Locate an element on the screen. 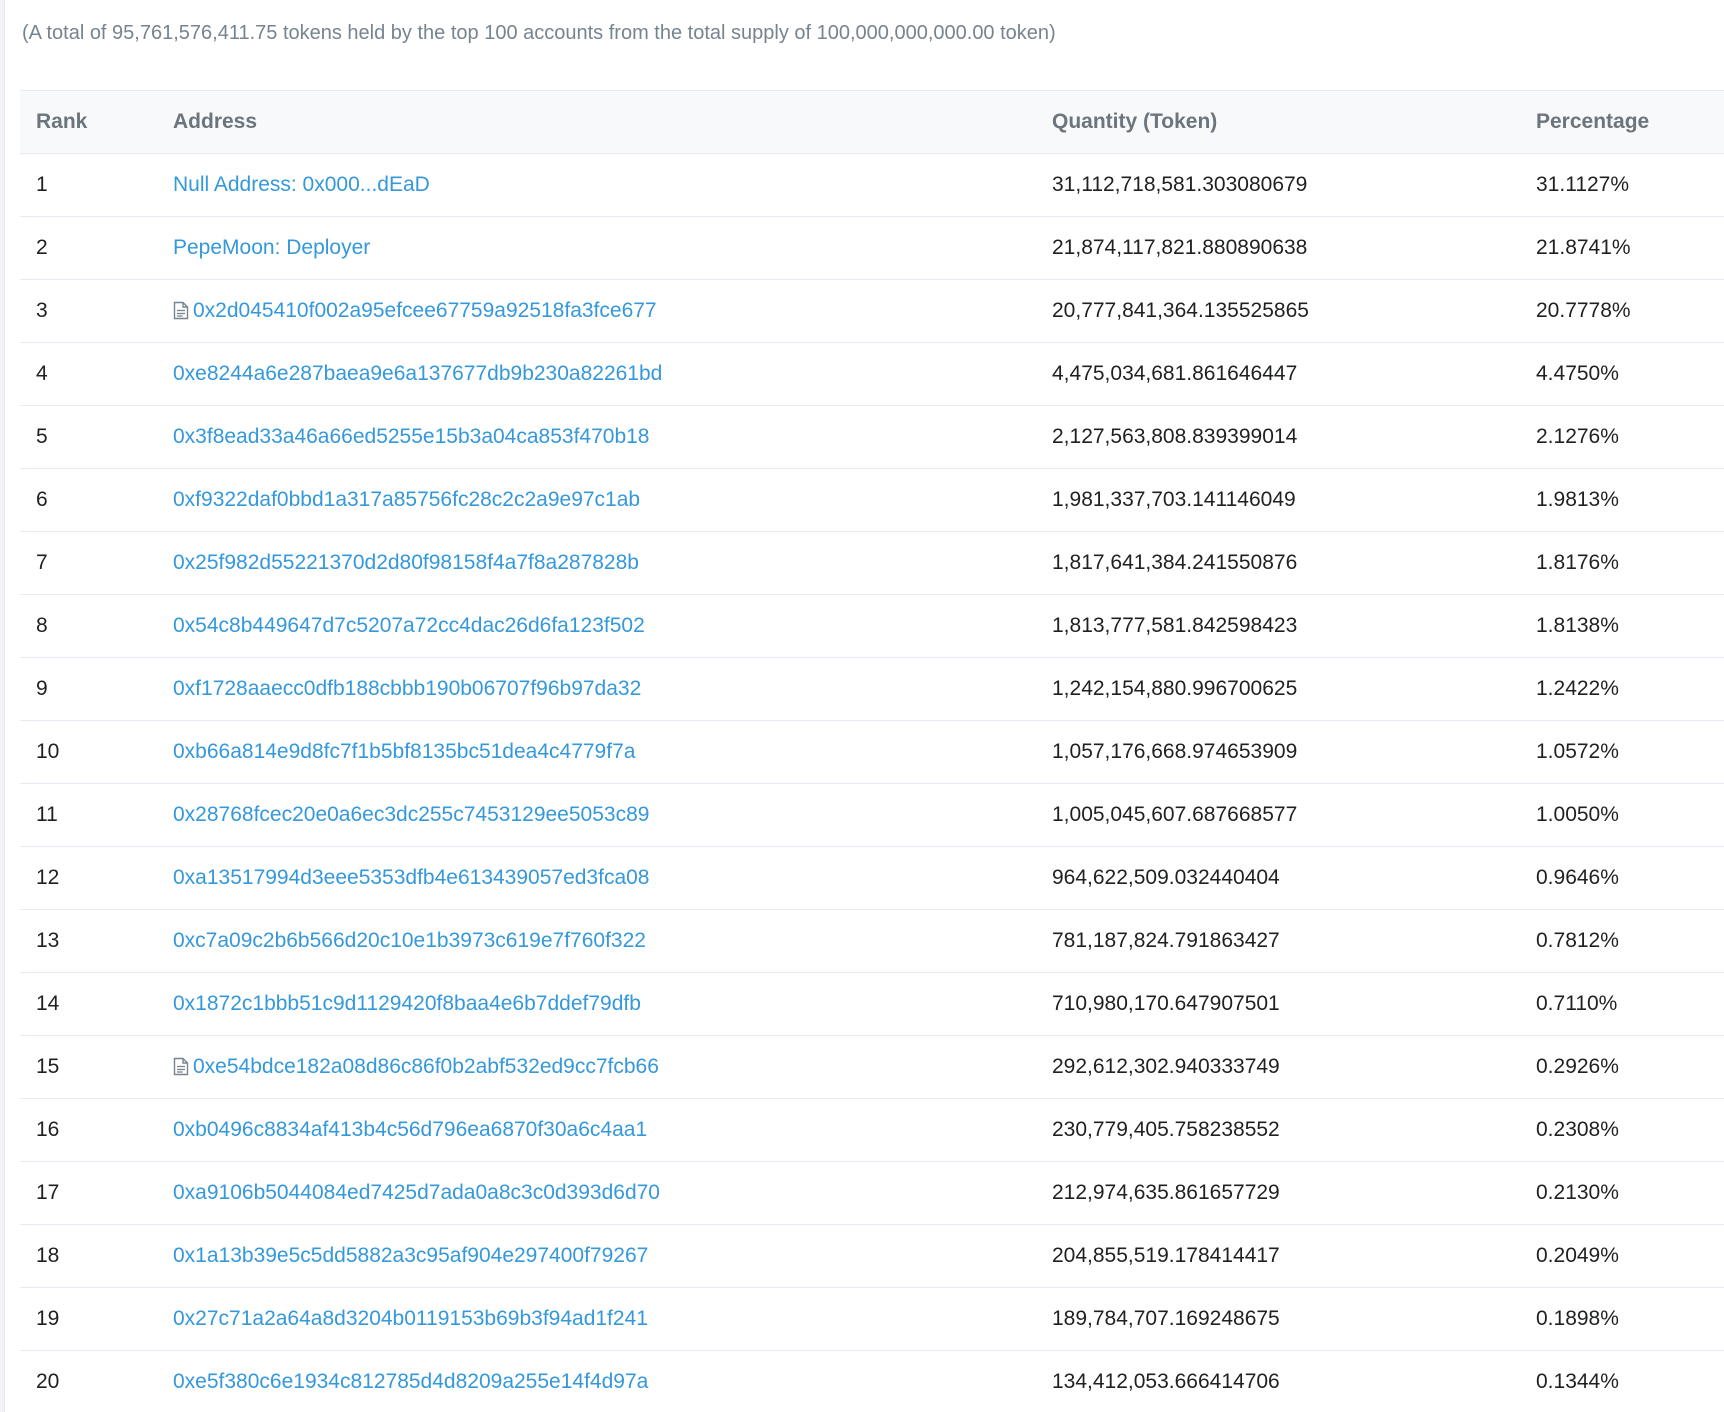  rank-cell: 2 is located at coordinates (88, 248).